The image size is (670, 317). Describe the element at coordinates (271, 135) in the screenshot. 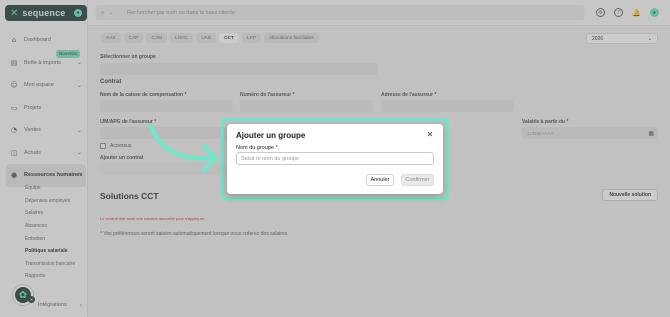

I see `dialog-title: Ajouter un groupe` at that location.